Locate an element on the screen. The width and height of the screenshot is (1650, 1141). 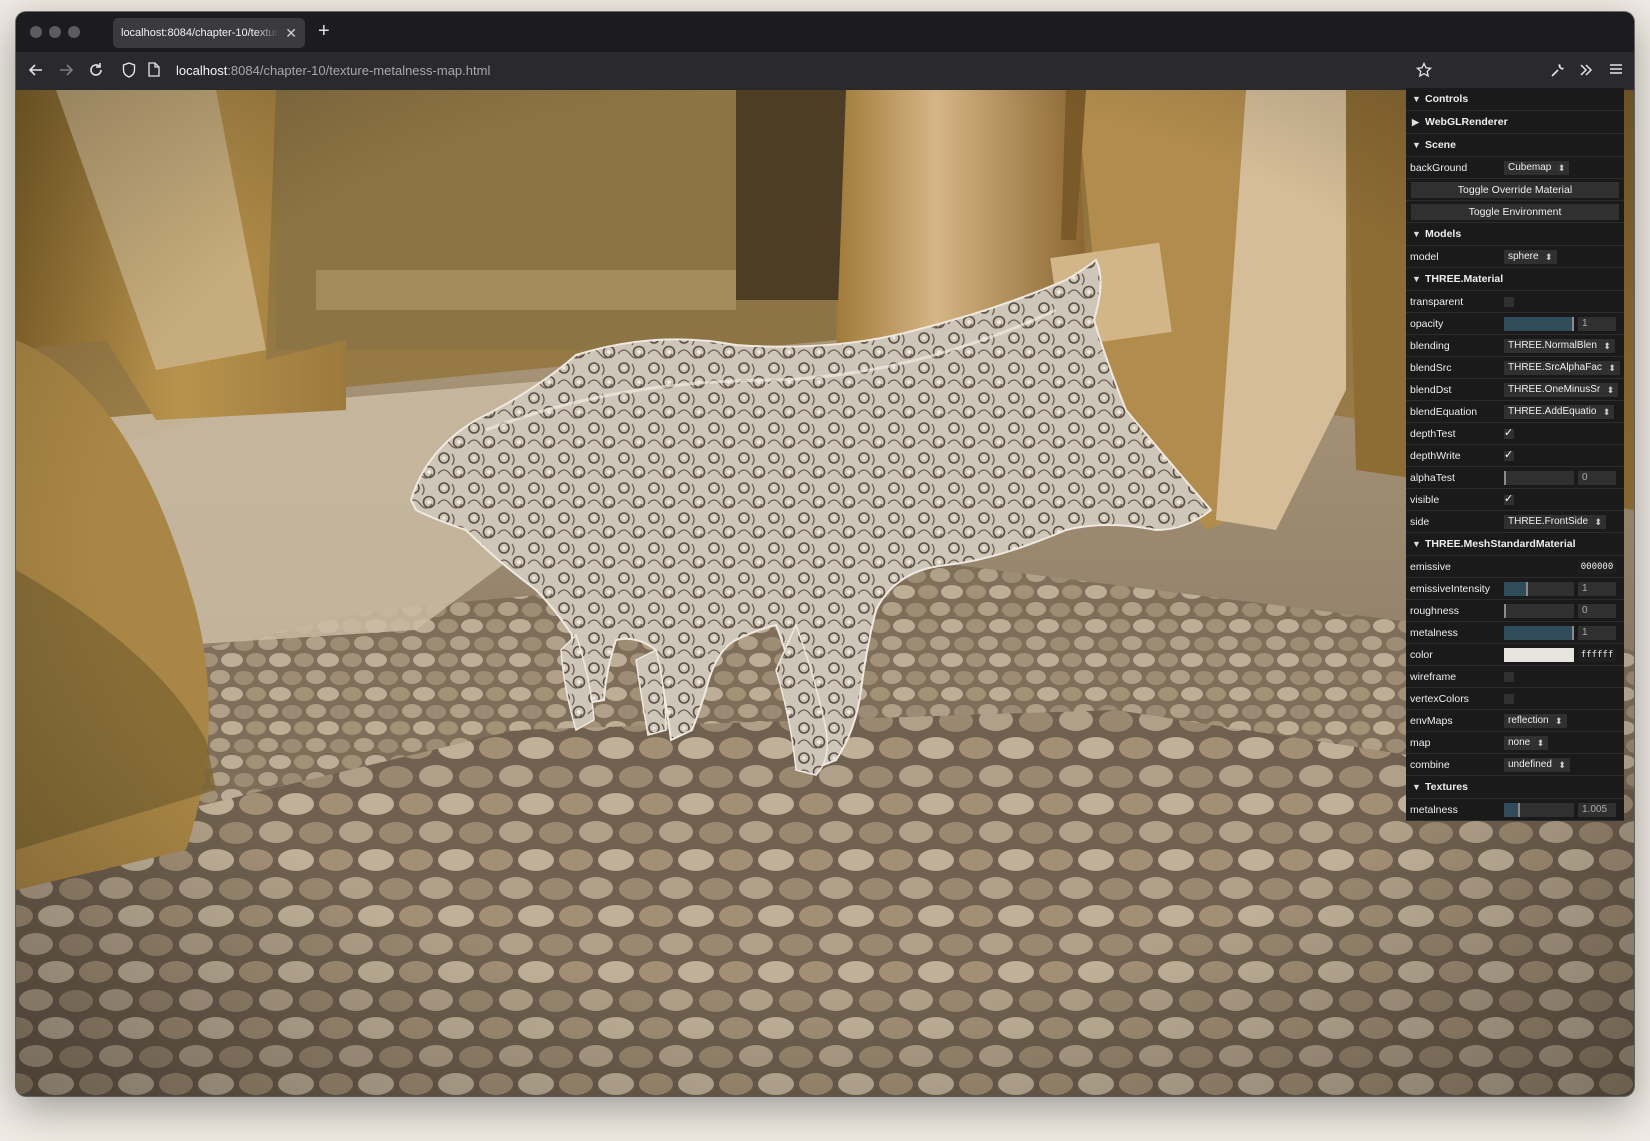
control-label: color is located at coordinates (1421, 654).